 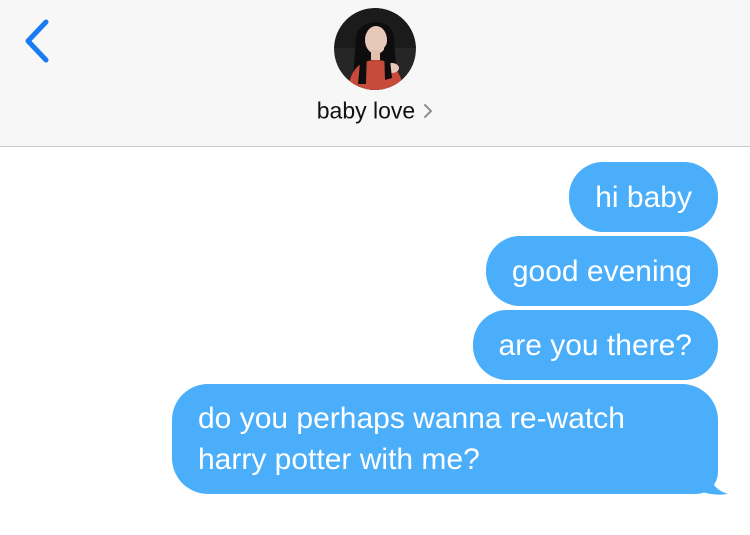 I want to click on back-button, so click(x=38, y=42).